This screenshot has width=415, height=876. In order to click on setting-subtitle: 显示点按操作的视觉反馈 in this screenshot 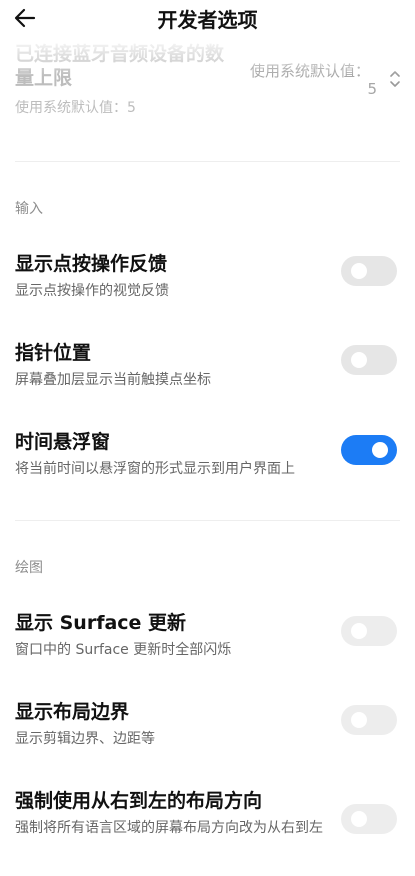, I will do `click(92, 291)`.